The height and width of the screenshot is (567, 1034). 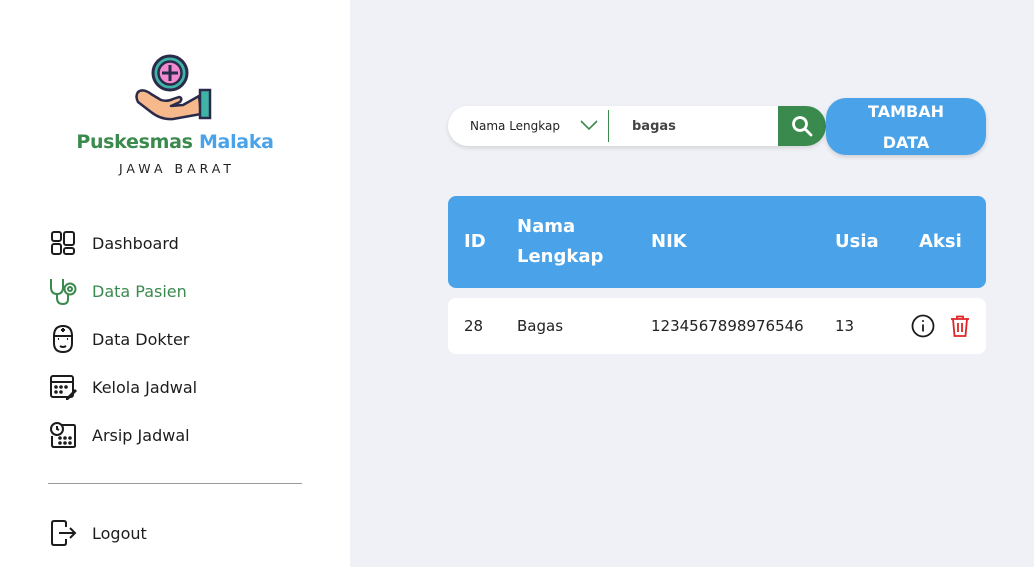 I want to click on doctor-icon, so click(x=63, y=339).